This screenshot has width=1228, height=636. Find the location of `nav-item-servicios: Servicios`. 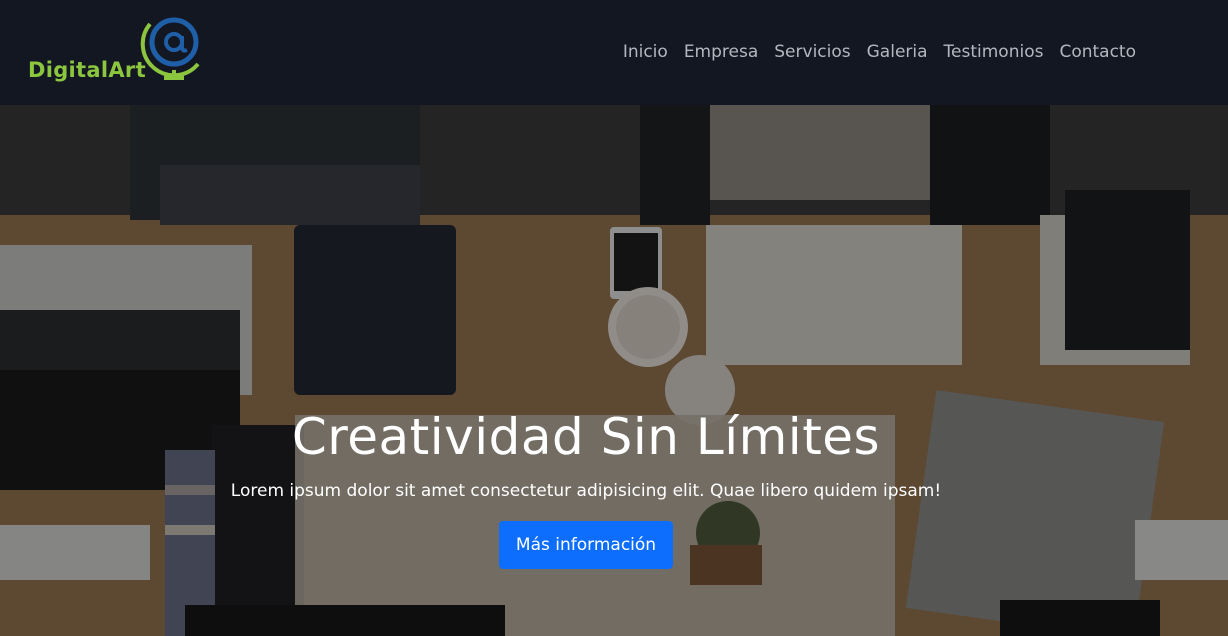

nav-item-servicios: Servicios is located at coordinates (812, 52).